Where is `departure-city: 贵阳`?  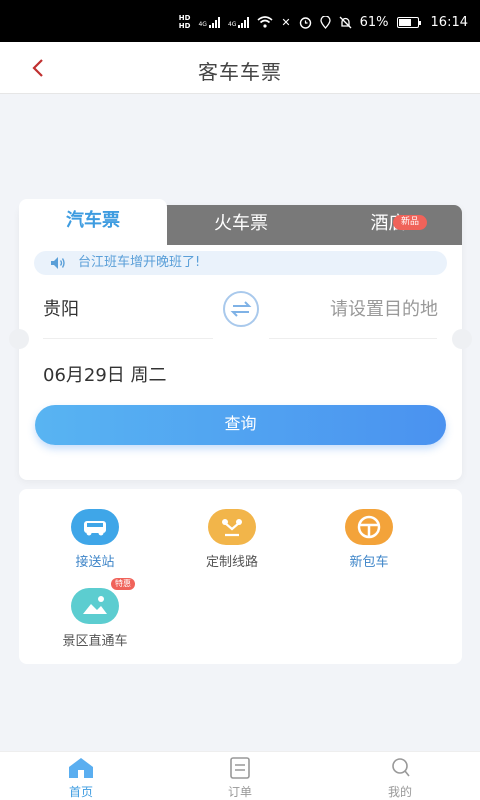
departure-city: 贵阳 is located at coordinates (61, 308).